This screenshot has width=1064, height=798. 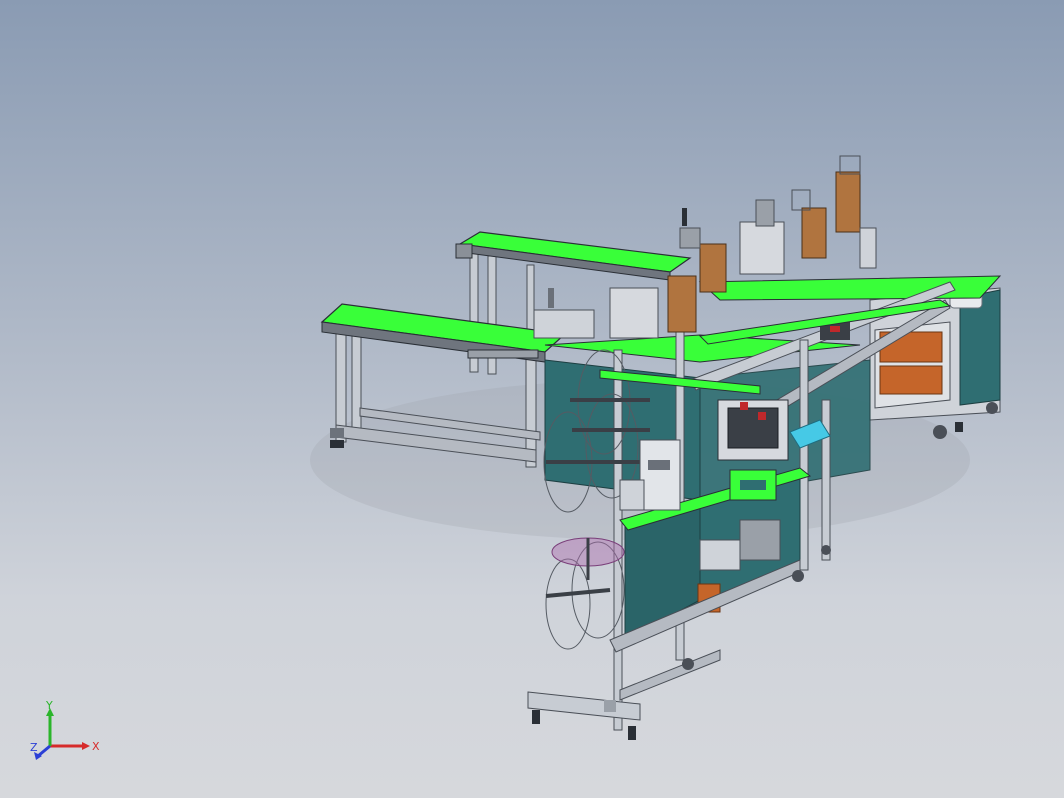 I want to click on y-axis-label: Y, so click(x=49, y=706).